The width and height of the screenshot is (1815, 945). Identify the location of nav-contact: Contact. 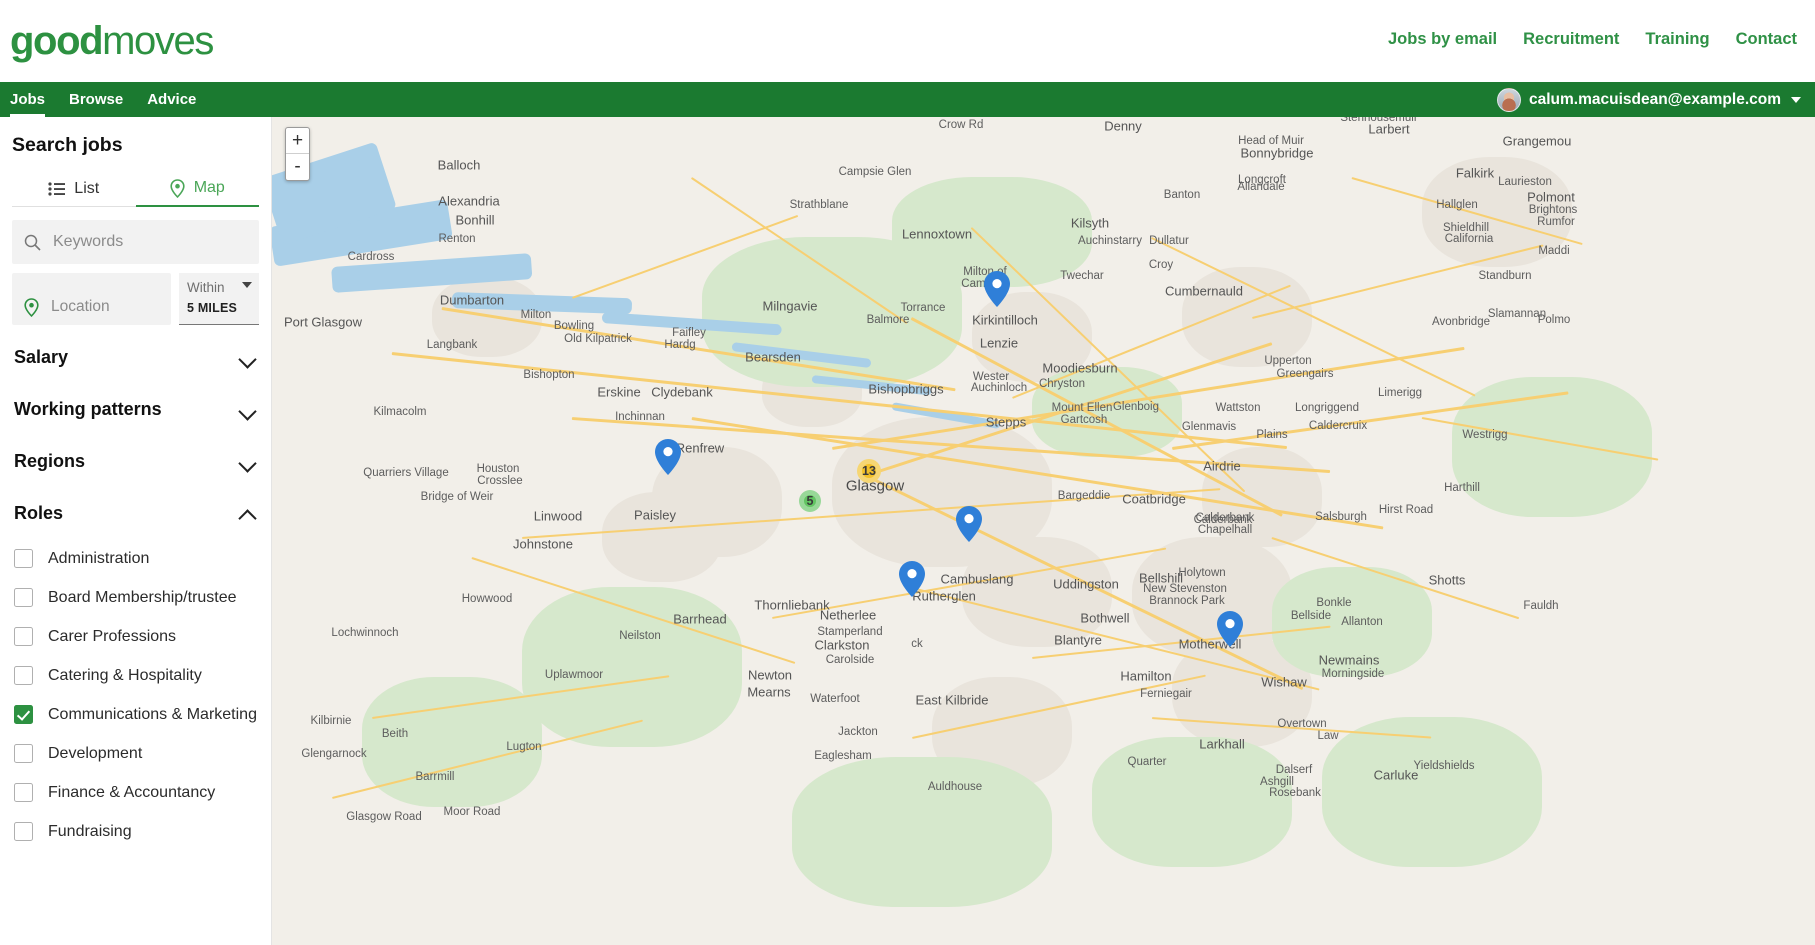
(1766, 39).